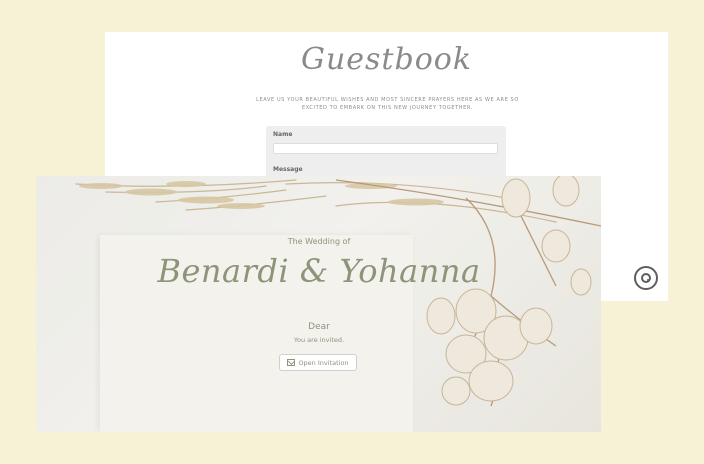 The width and height of the screenshot is (704, 464). I want to click on envelope-open-icon, so click(291, 362).